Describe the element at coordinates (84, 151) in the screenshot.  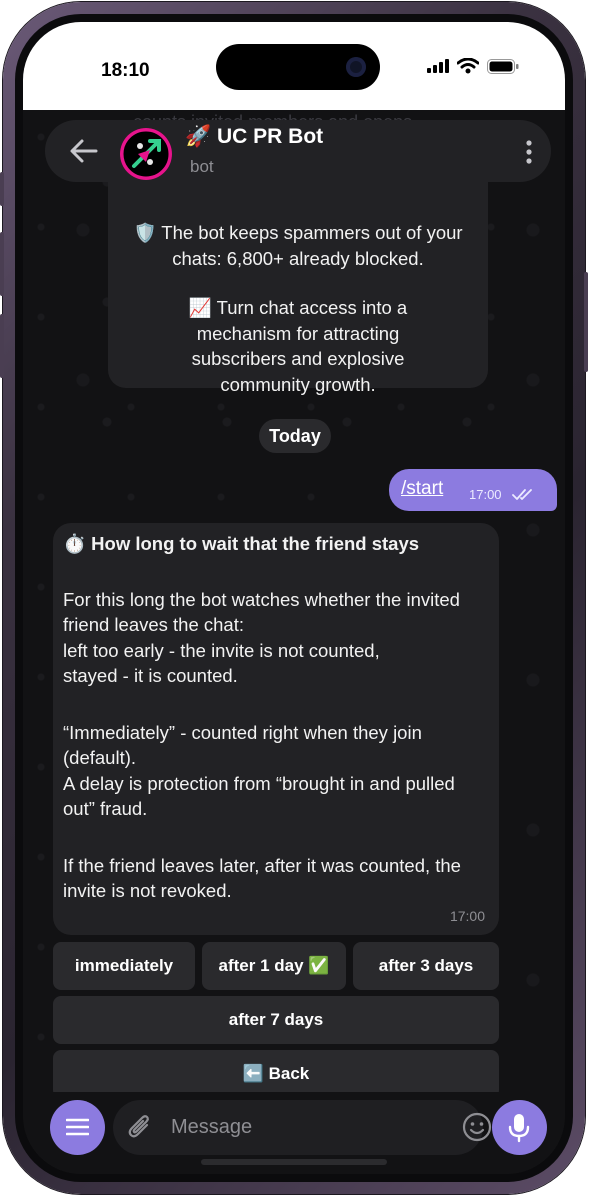
I see `back-arrow-icon` at that location.